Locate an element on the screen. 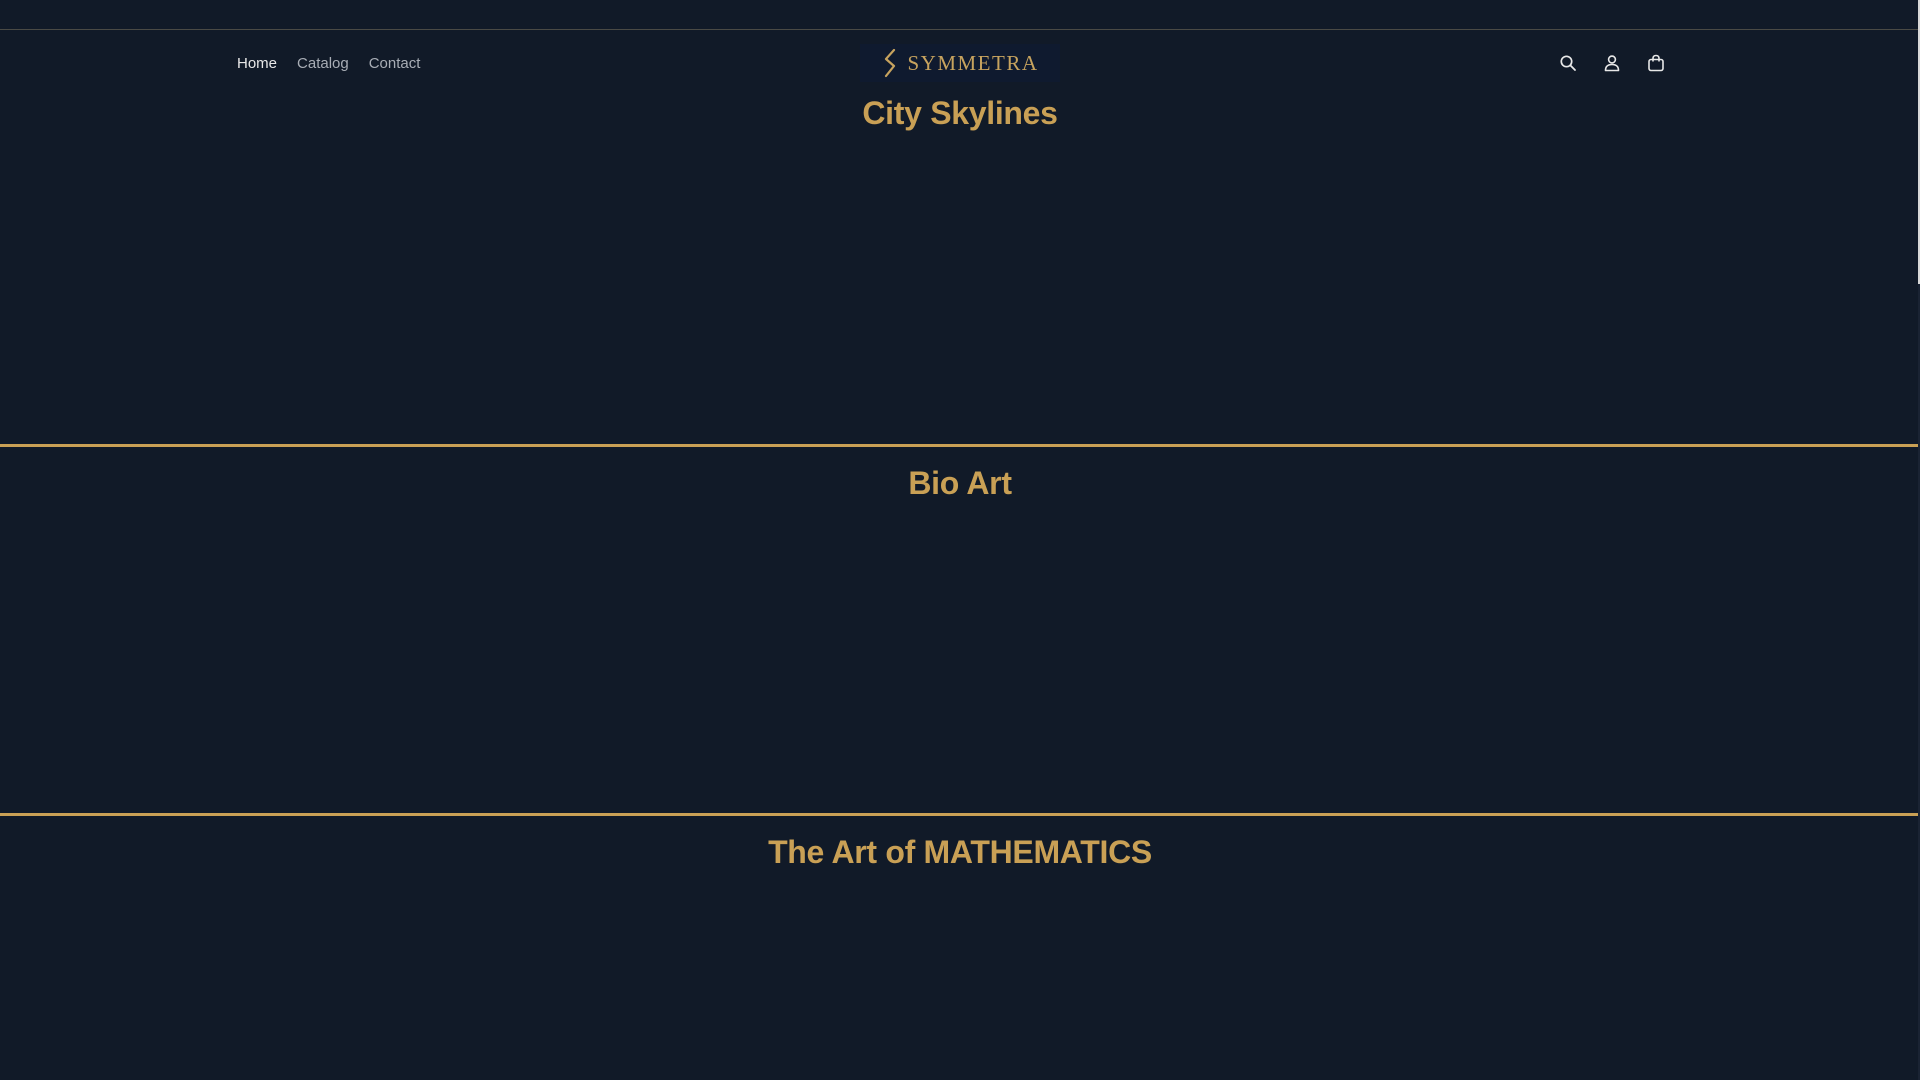  site-logo: SYMMETRA is located at coordinates (960, 63).